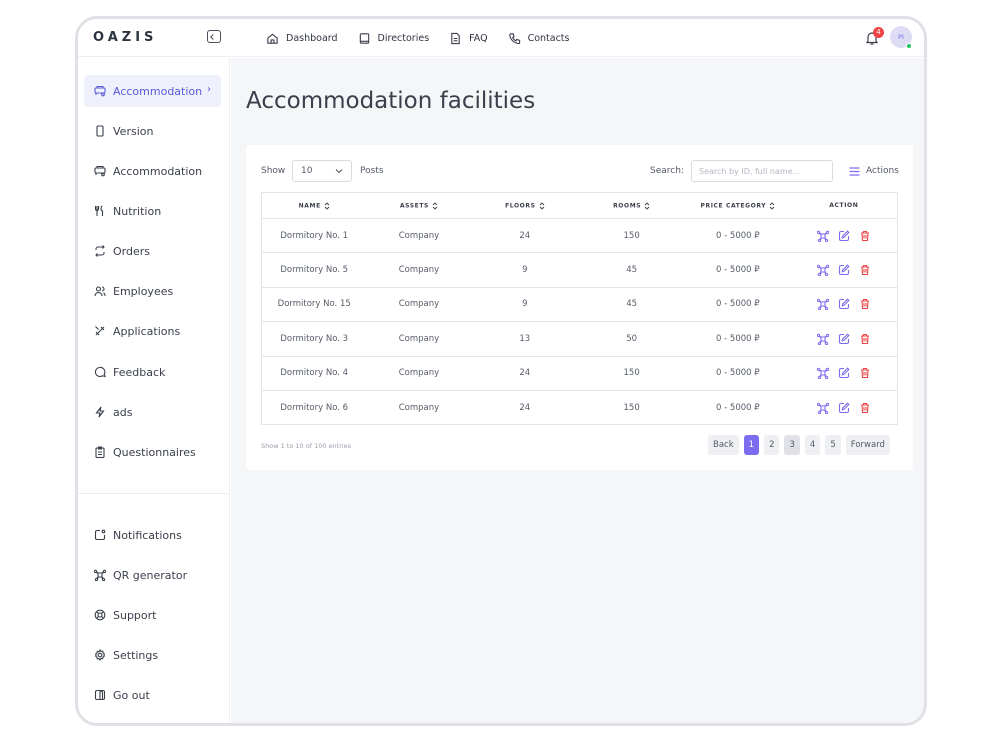 The height and width of the screenshot is (750, 1000). I want to click on sidebar-item-applications: Applications, so click(152, 331).